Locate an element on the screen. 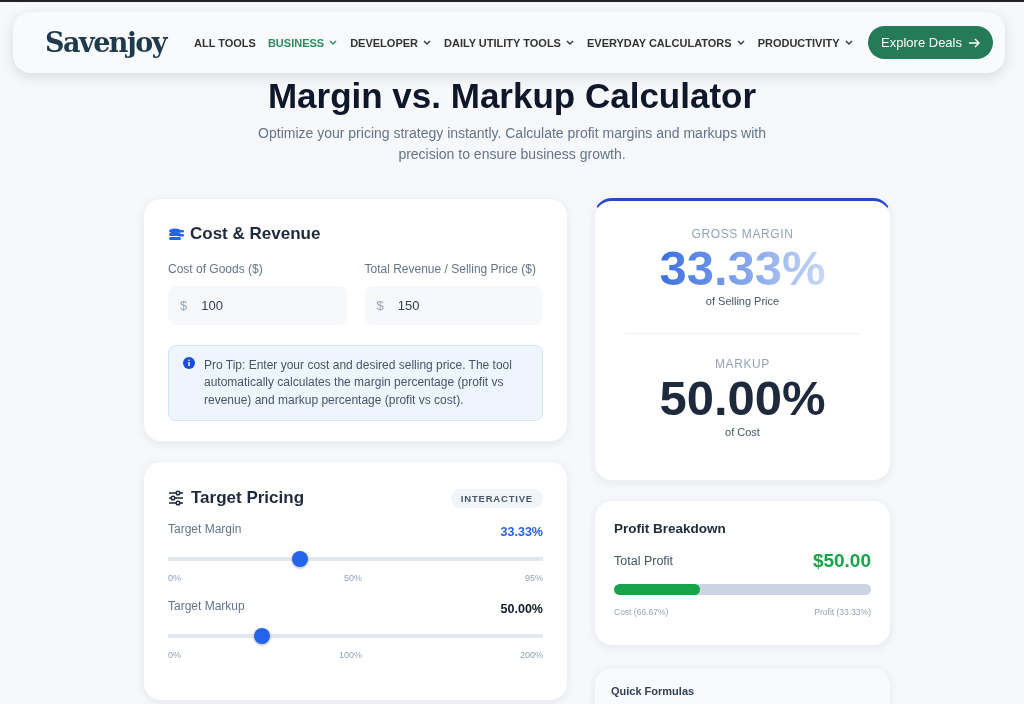 The width and height of the screenshot is (1024, 704). input-field: $ 100 is located at coordinates (257, 305).